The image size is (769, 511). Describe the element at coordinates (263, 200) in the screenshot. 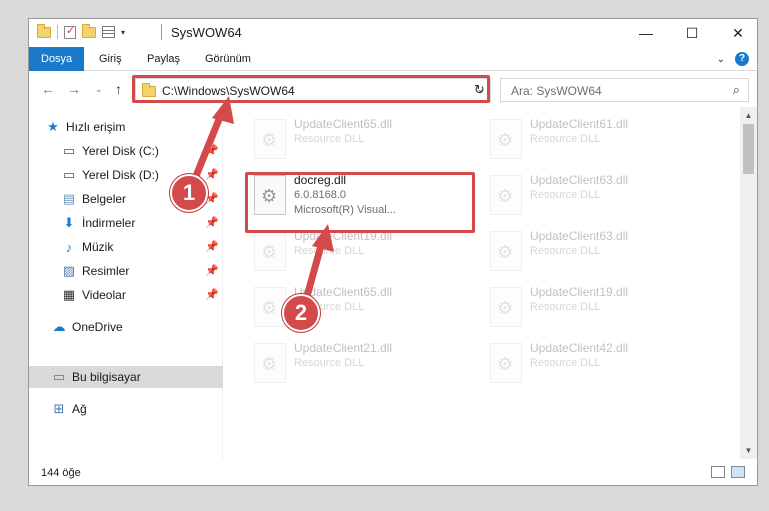

I see `annotation-arrows` at that location.